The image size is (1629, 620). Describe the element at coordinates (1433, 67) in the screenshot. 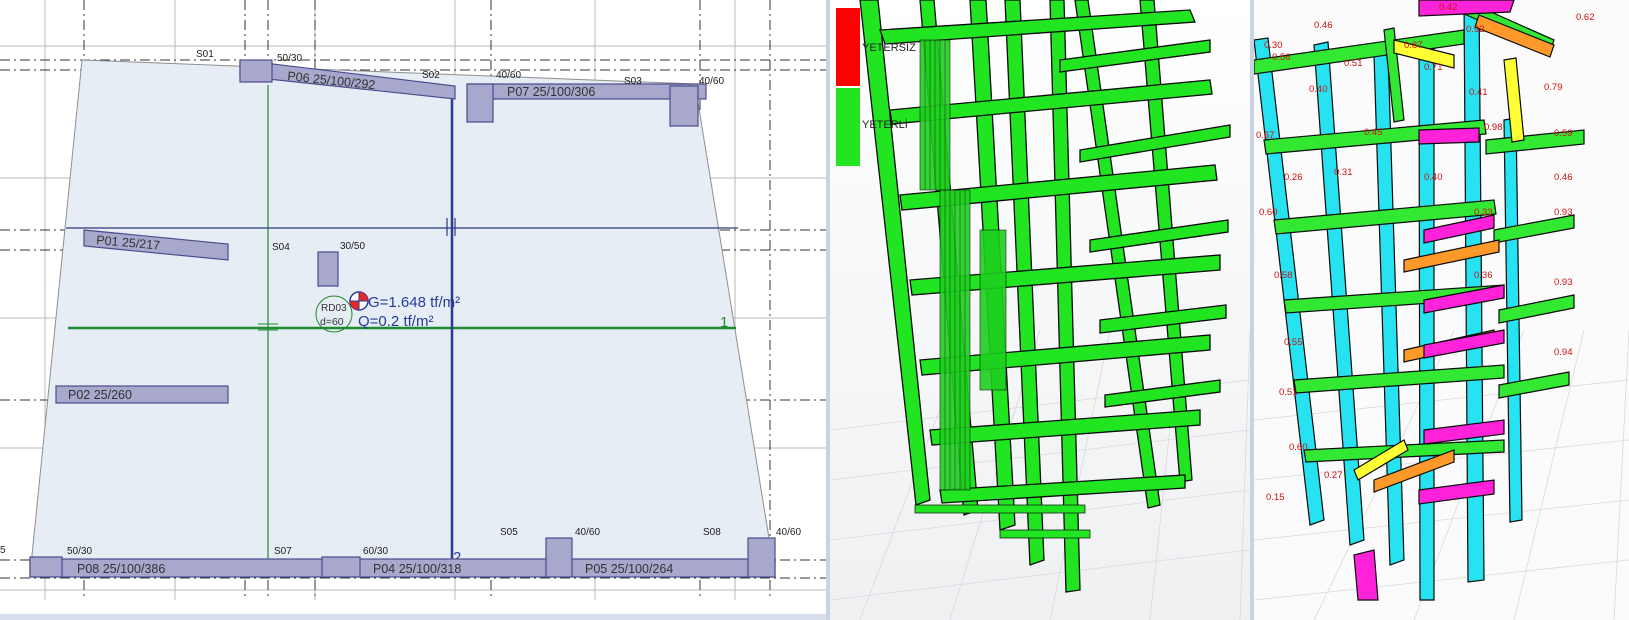

I see `ratio-label: 0.71` at that location.